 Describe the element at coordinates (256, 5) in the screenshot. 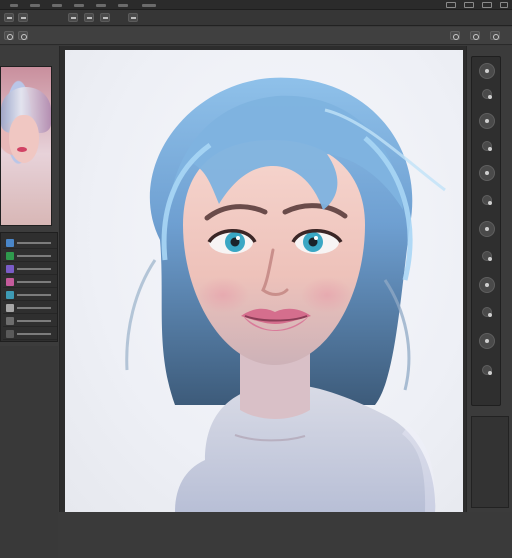

I see `menu-bar` at that location.